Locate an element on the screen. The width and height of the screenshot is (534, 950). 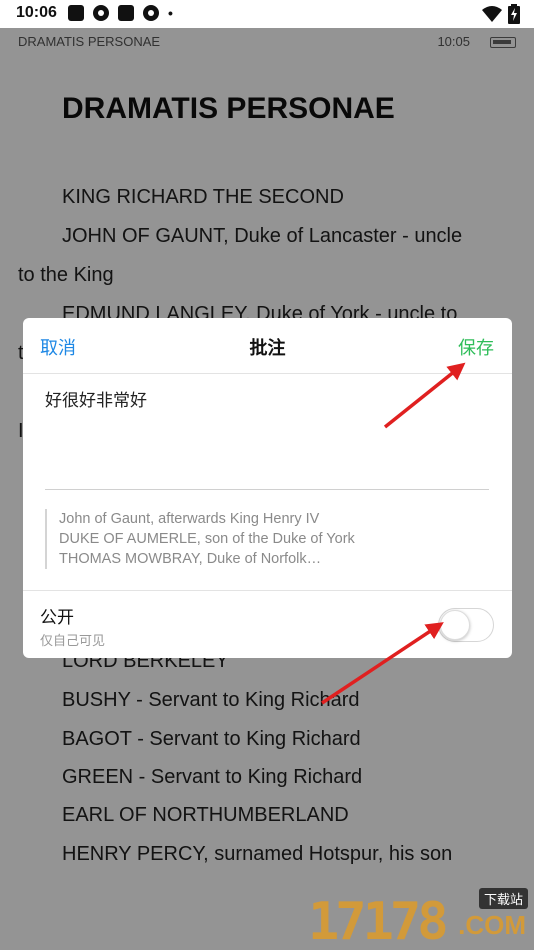
status-system-icons is located at coordinates (501, 14).